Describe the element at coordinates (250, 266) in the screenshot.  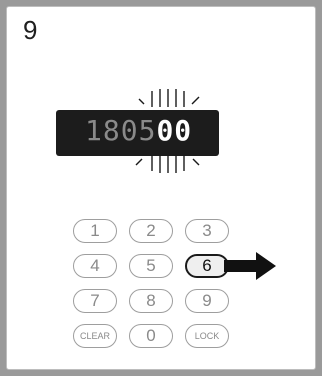
I see `arrow-right-icon` at that location.